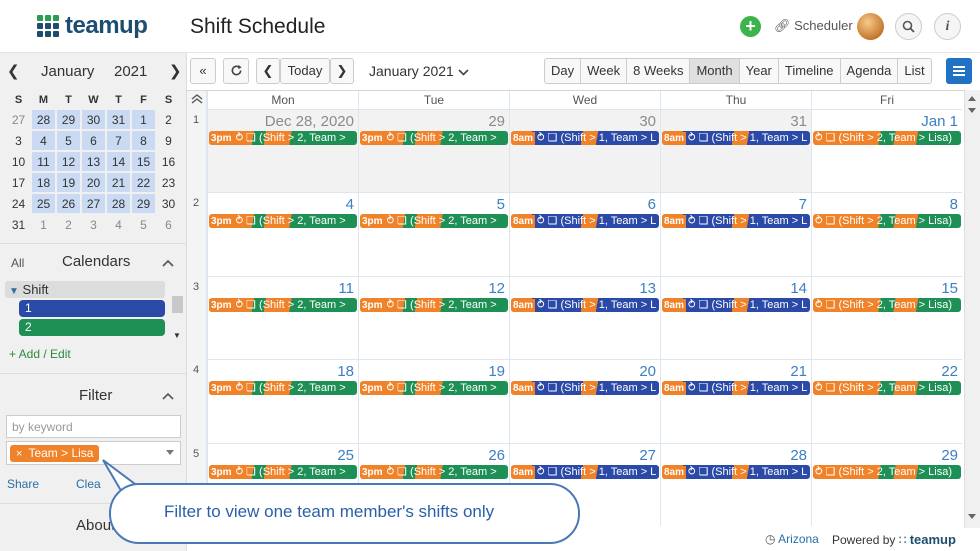 The height and width of the screenshot is (551, 980). I want to click on day-number: 27, so click(647, 455).